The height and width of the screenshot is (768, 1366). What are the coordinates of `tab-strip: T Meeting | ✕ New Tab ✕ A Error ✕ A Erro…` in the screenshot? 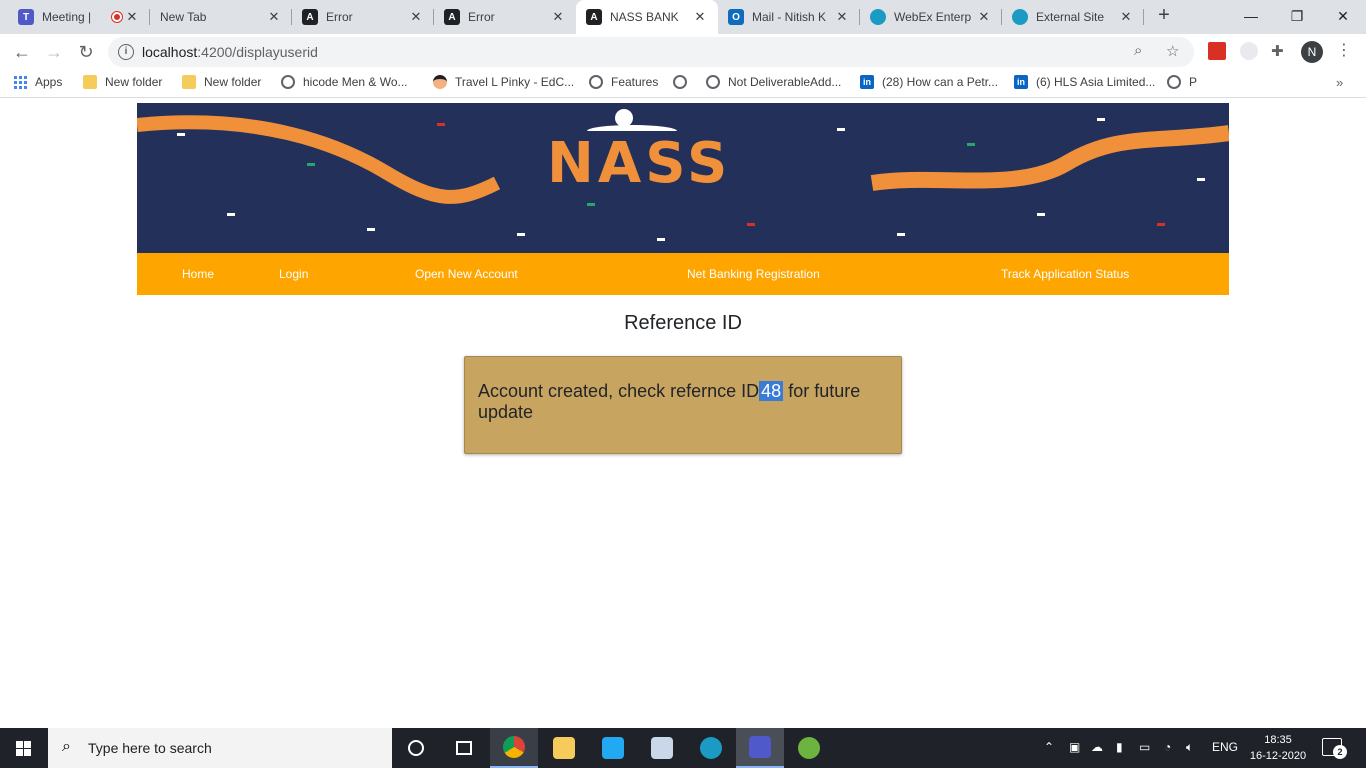 It's located at (683, 17).